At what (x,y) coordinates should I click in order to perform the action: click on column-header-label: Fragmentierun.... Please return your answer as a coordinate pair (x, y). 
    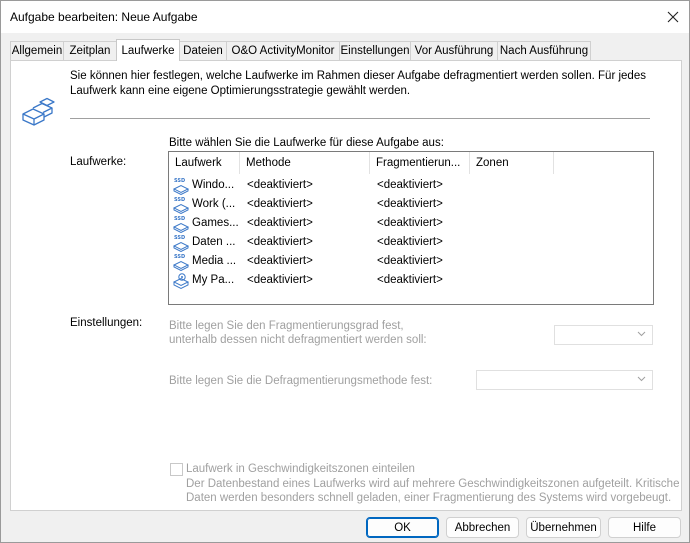
    Looking at the image, I should click on (418, 163).